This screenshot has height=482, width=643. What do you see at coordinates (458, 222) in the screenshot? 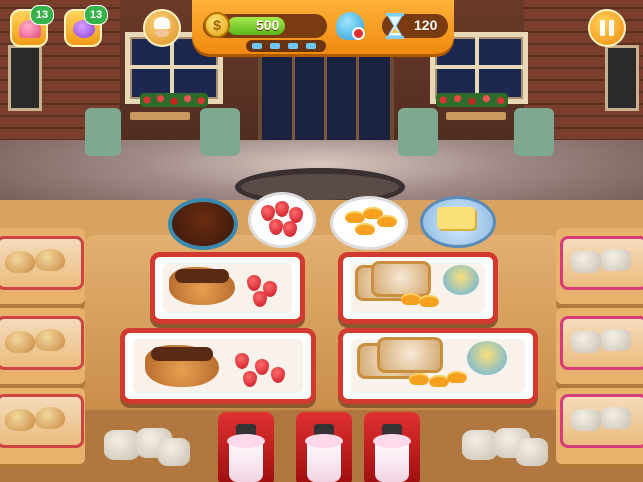
I see `butter-plate` at bounding box center [458, 222].